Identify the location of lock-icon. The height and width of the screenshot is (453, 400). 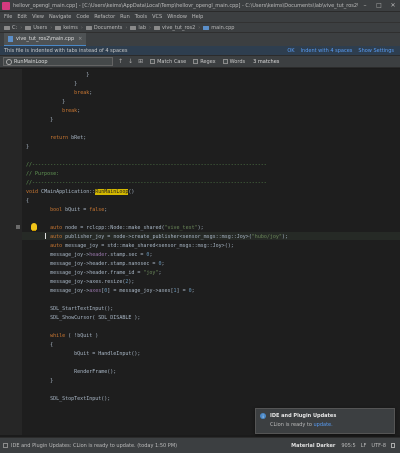
(393, 445).